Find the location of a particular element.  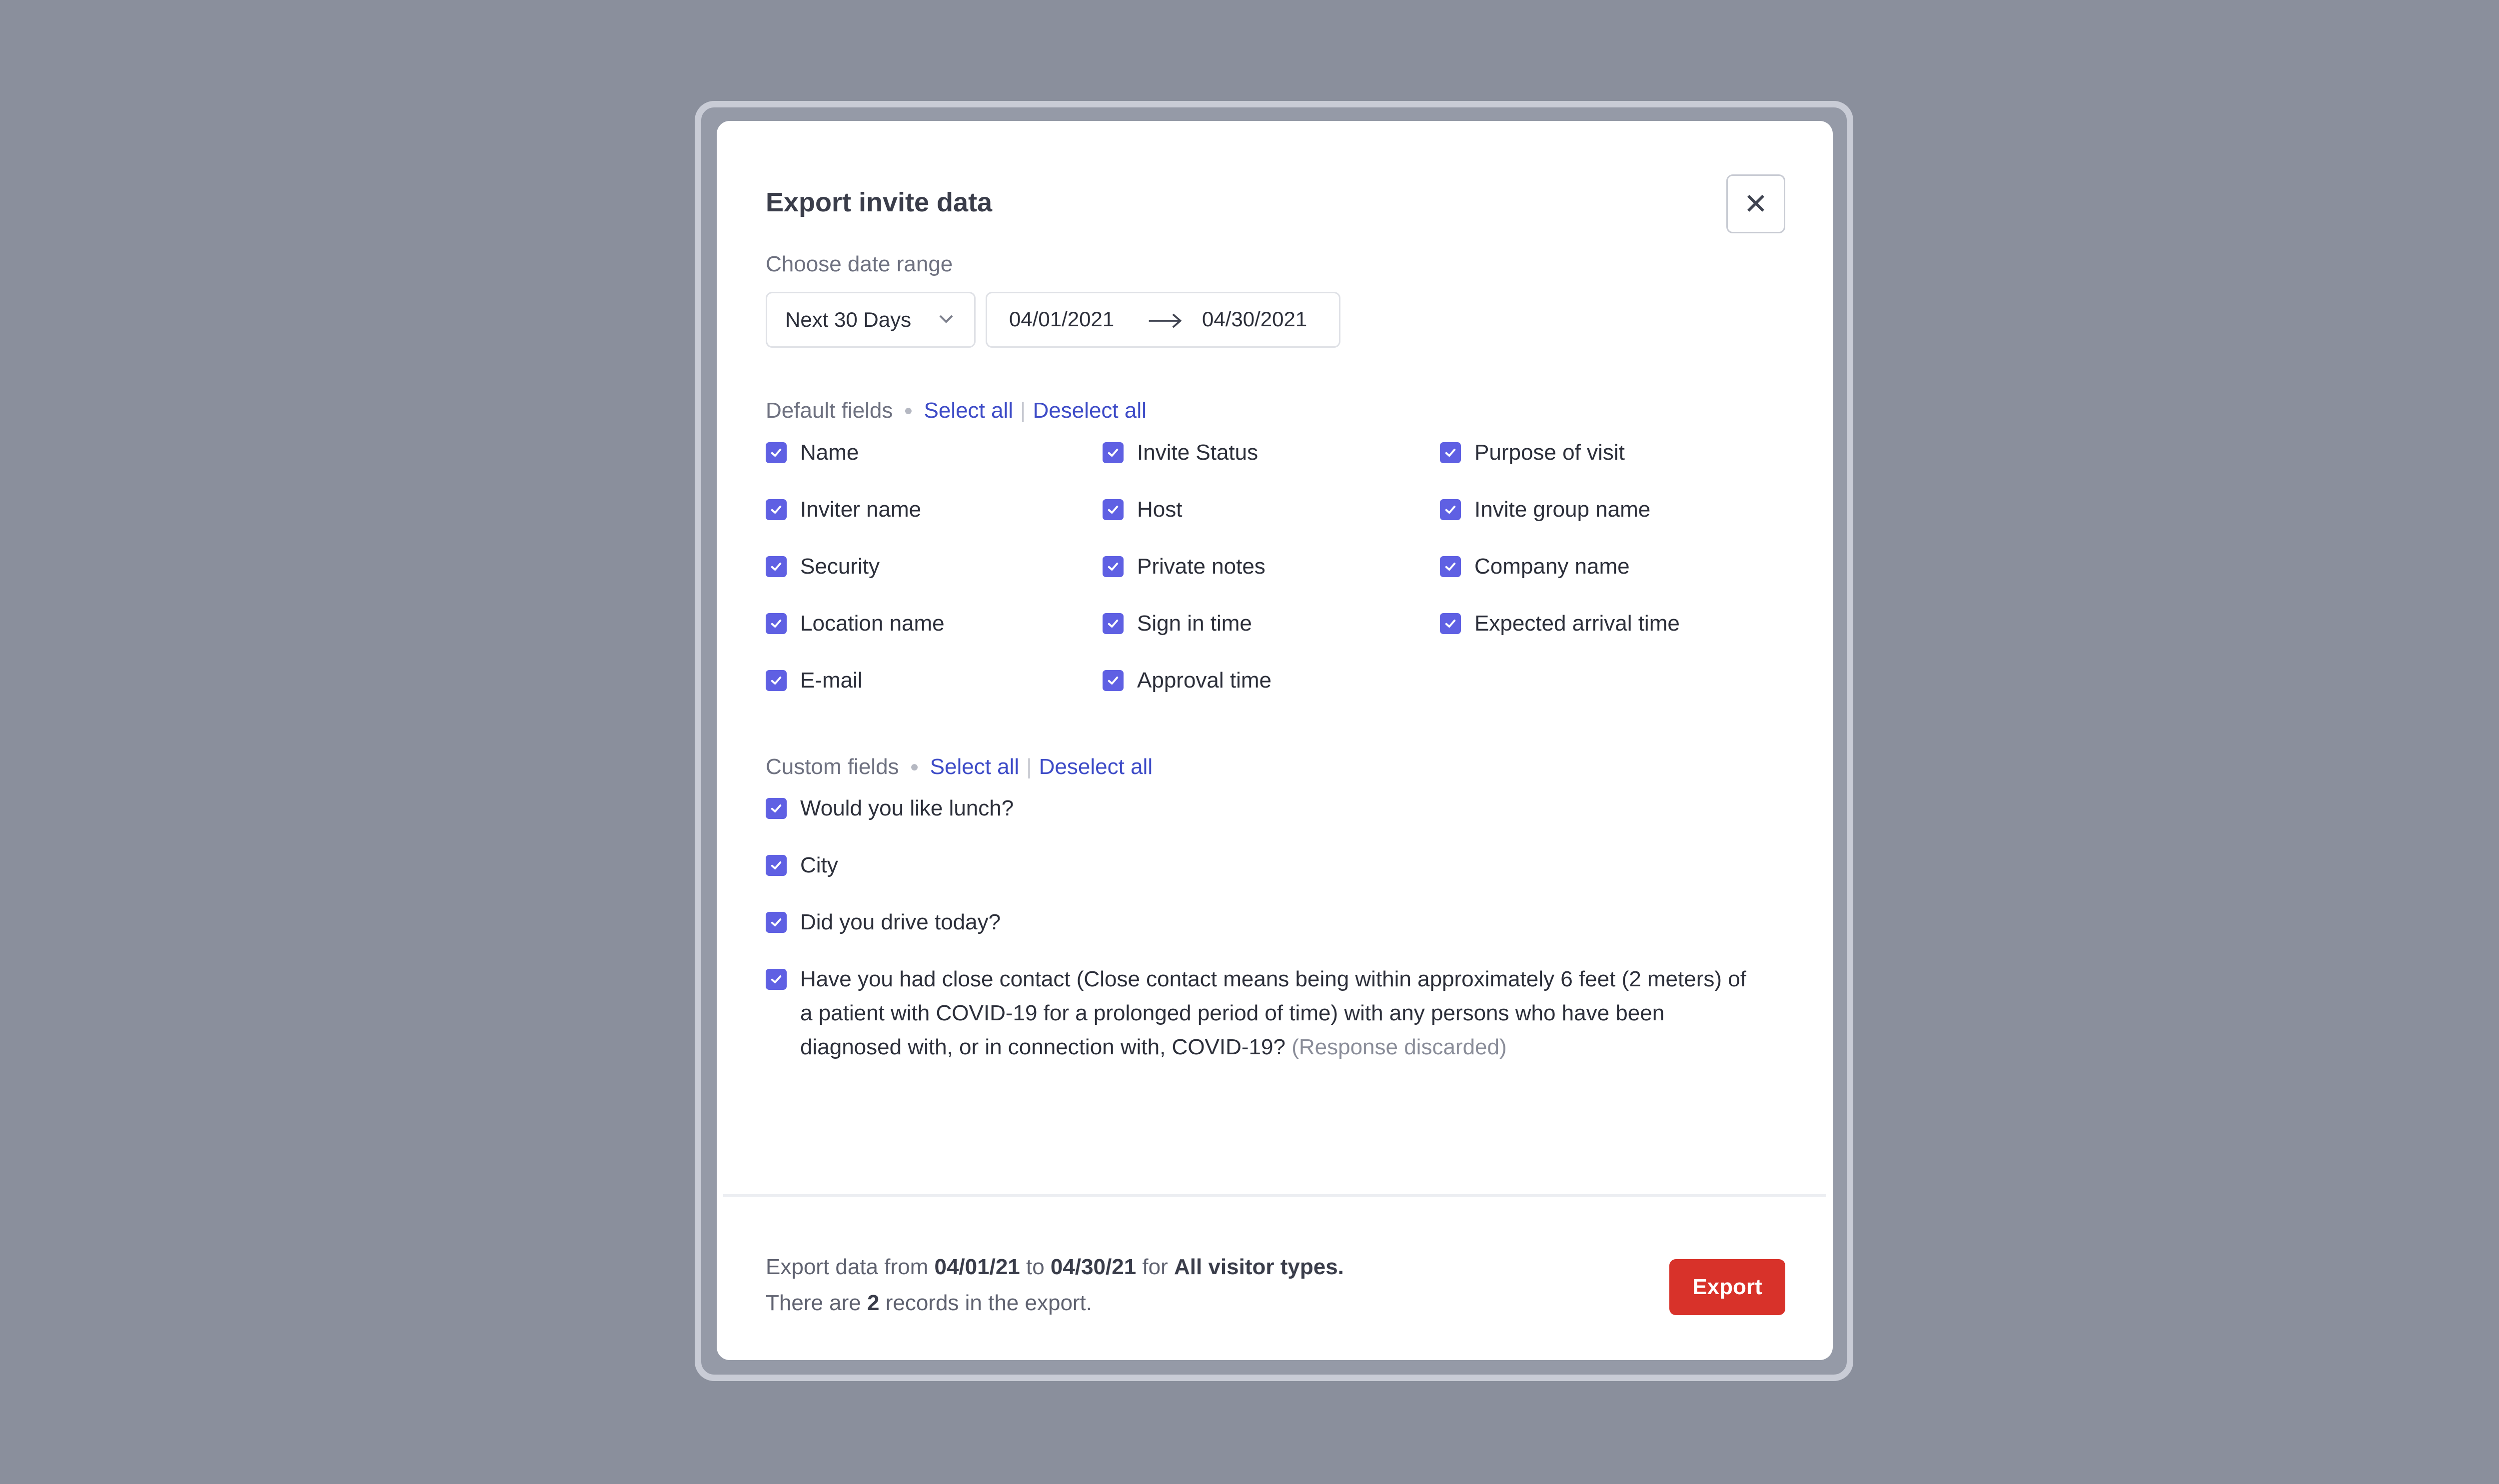

summary-record-count: 2 is located at coordinates (873, 1303).